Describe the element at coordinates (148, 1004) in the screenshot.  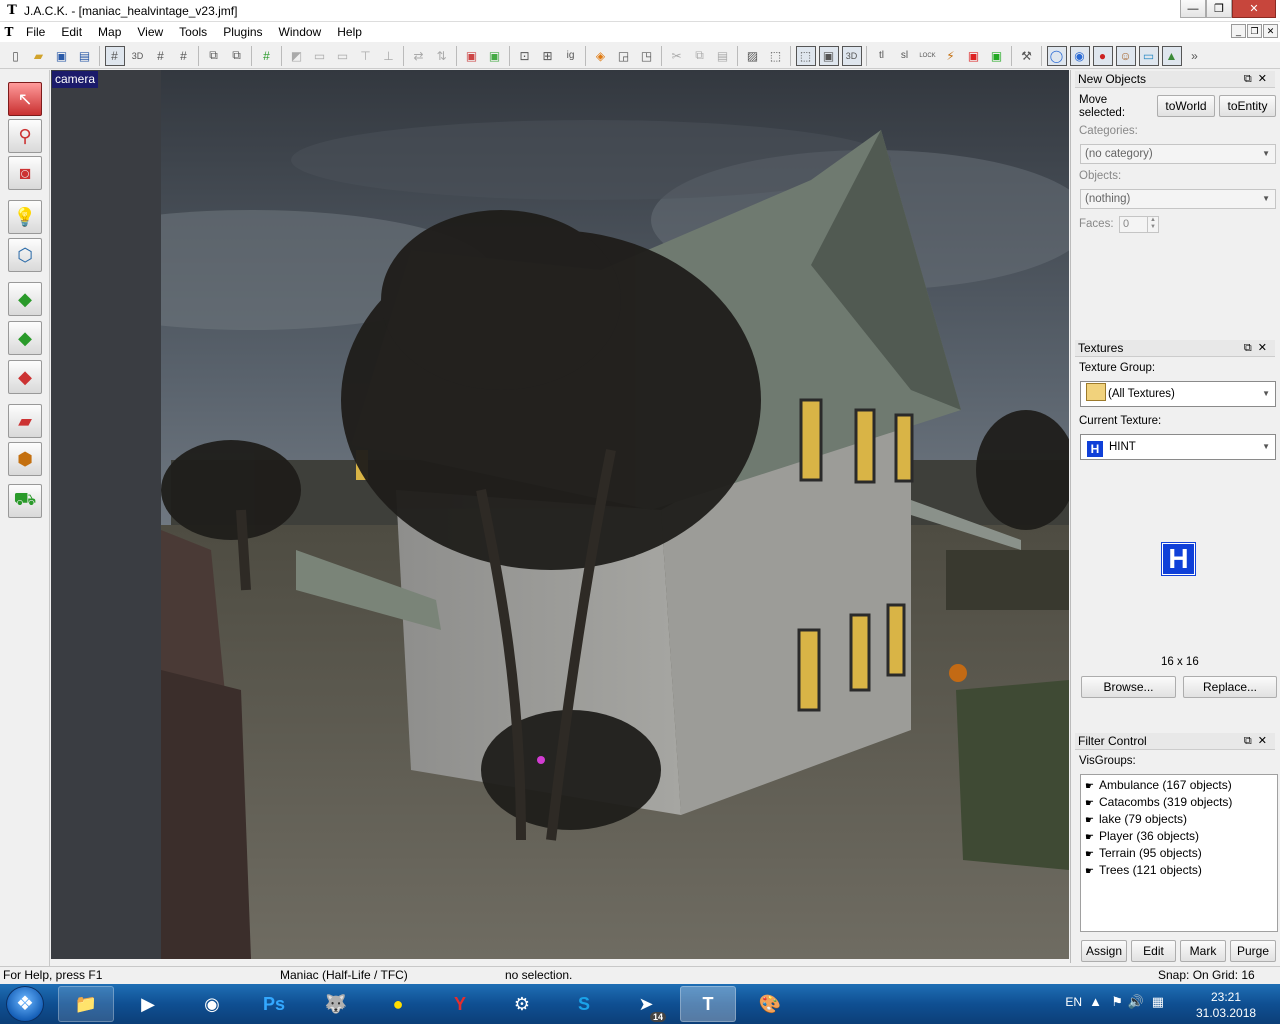
I see `media-player-icon: ▶` at that location.